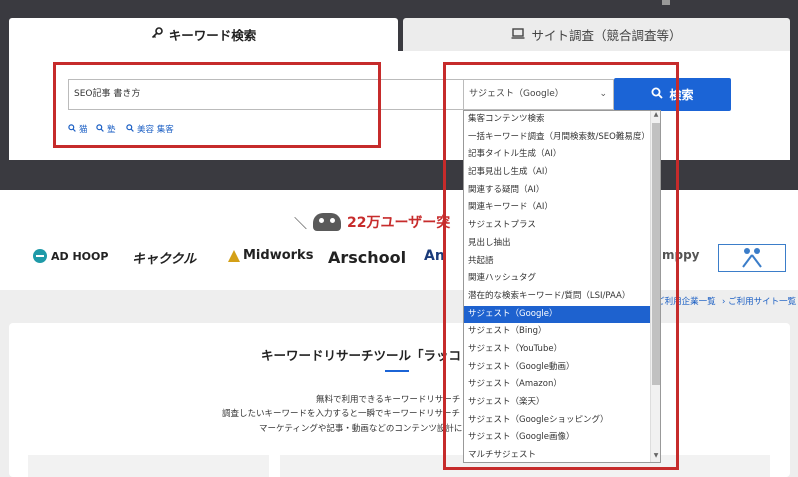 The height and width of the screenshot is (477, 798). Describe the element at coordinates (70, 256) in the screenshot. I see `logo-adhoop: AD HOOP` at that location.